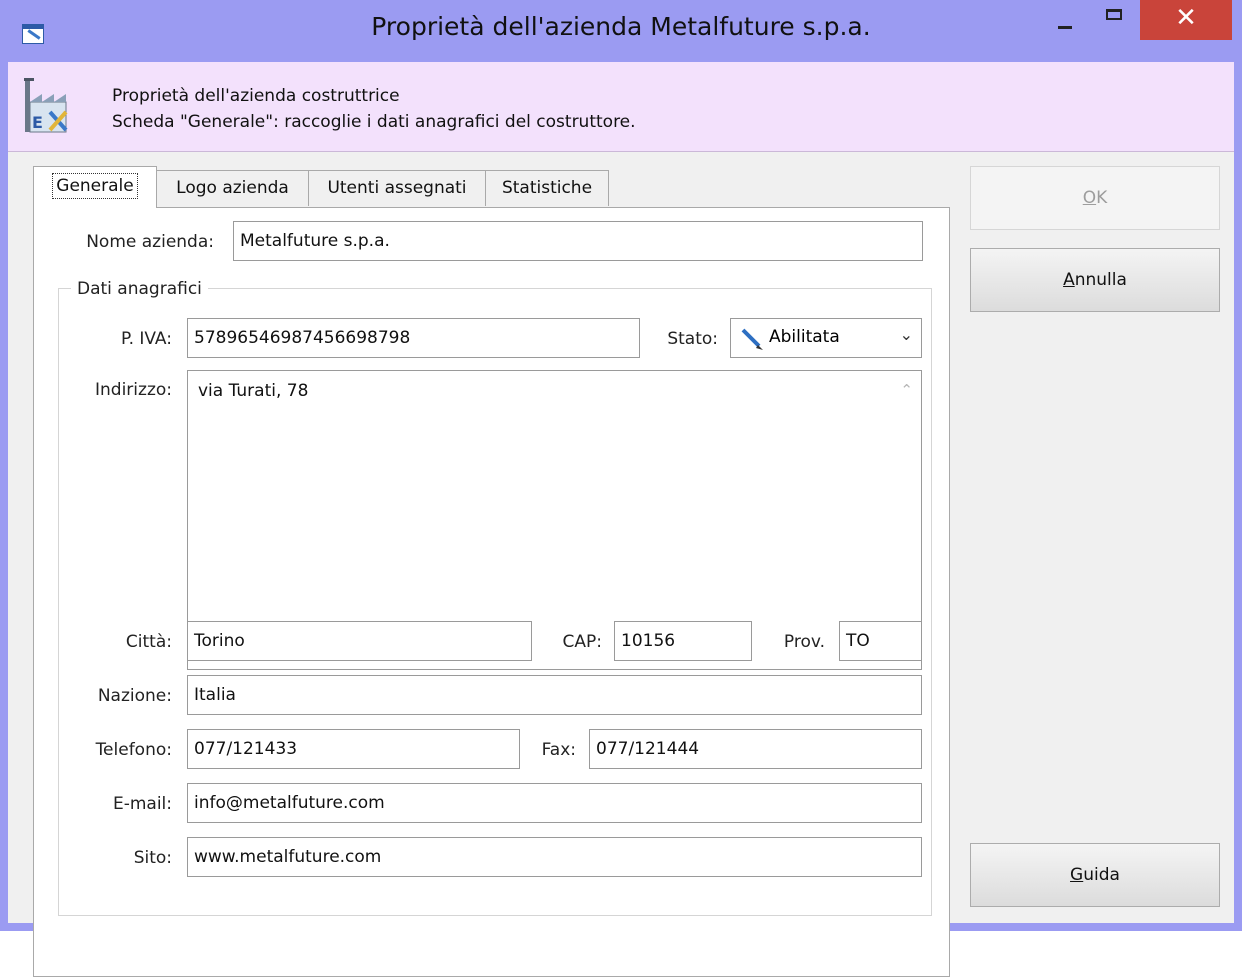 This screenshot has height=977, width=1242. What do you see at coordinates (133, 750) in the screenshot?
I see `telefono-label: Telefono:` at bounding box center [133, 750].